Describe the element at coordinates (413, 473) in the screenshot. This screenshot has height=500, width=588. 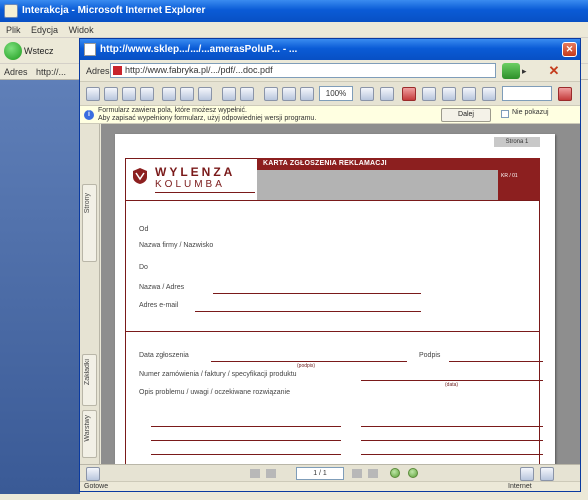
I see `go-forward-view-icon` at that location.